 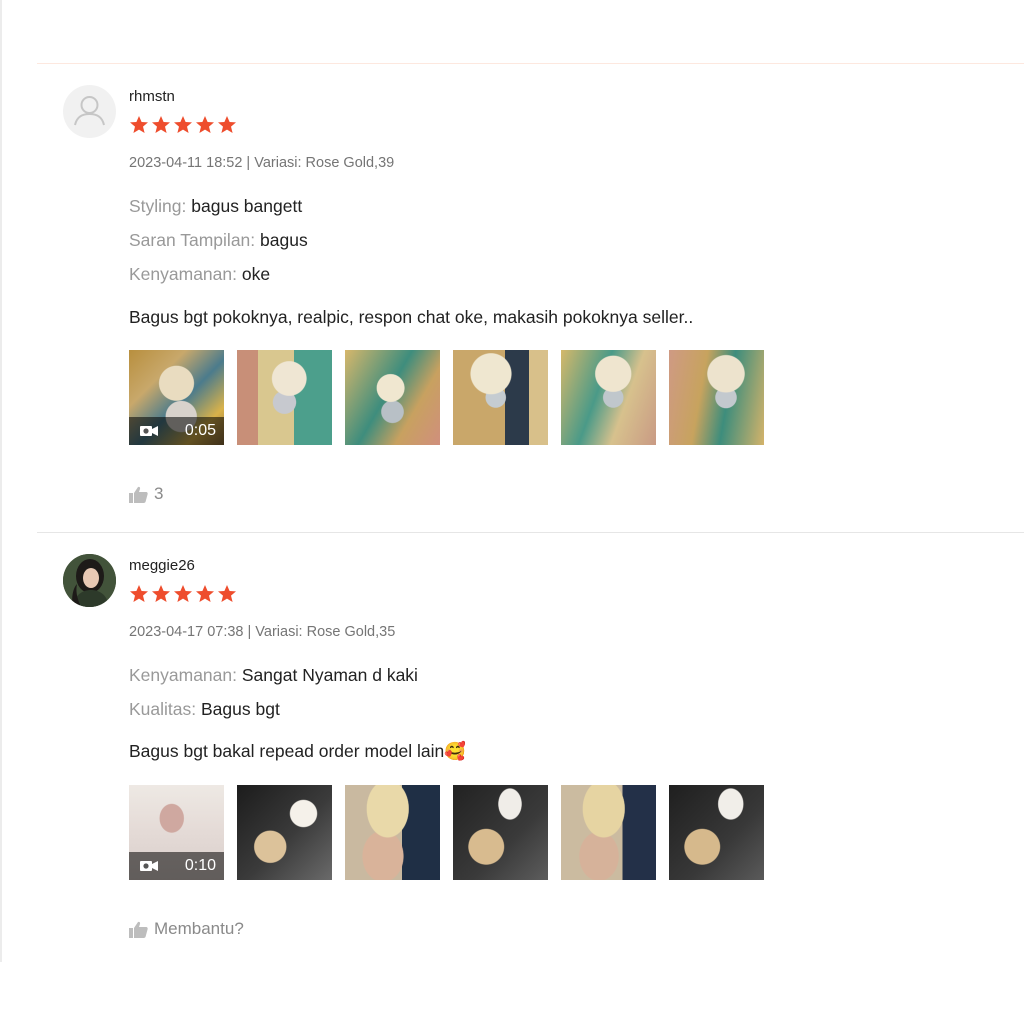 What do you see at coordinates (200, 865) in the screenshot?
I see `video-duration: 0:10` at bounding box center [200, 865].